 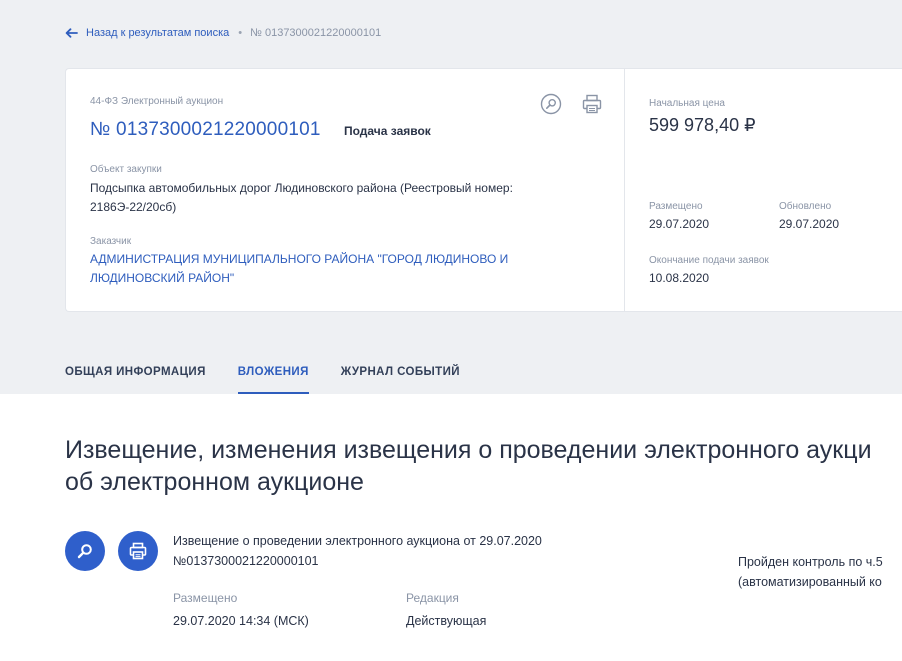 What do you see at coordinates (387, 131) in the screenshot?
I see `procurement-status: Подача заявок` at bounding box center [387, 131].